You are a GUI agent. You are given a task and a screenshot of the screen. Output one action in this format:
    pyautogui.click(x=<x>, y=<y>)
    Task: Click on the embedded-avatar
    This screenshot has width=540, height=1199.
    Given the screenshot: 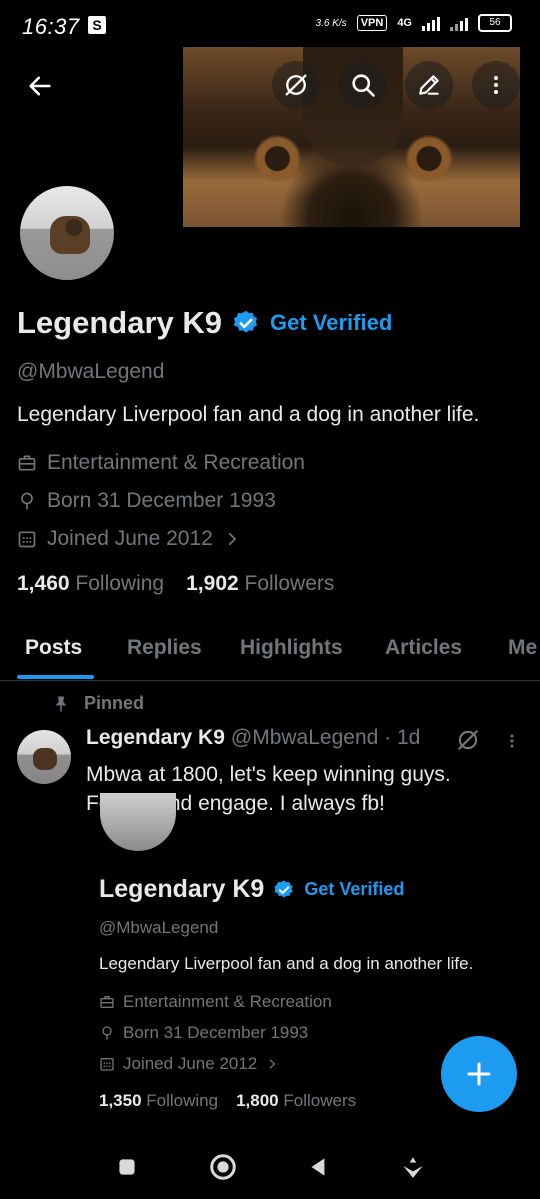 What is the action you would take?
    pyautogui.click(x=138, y=822)
    